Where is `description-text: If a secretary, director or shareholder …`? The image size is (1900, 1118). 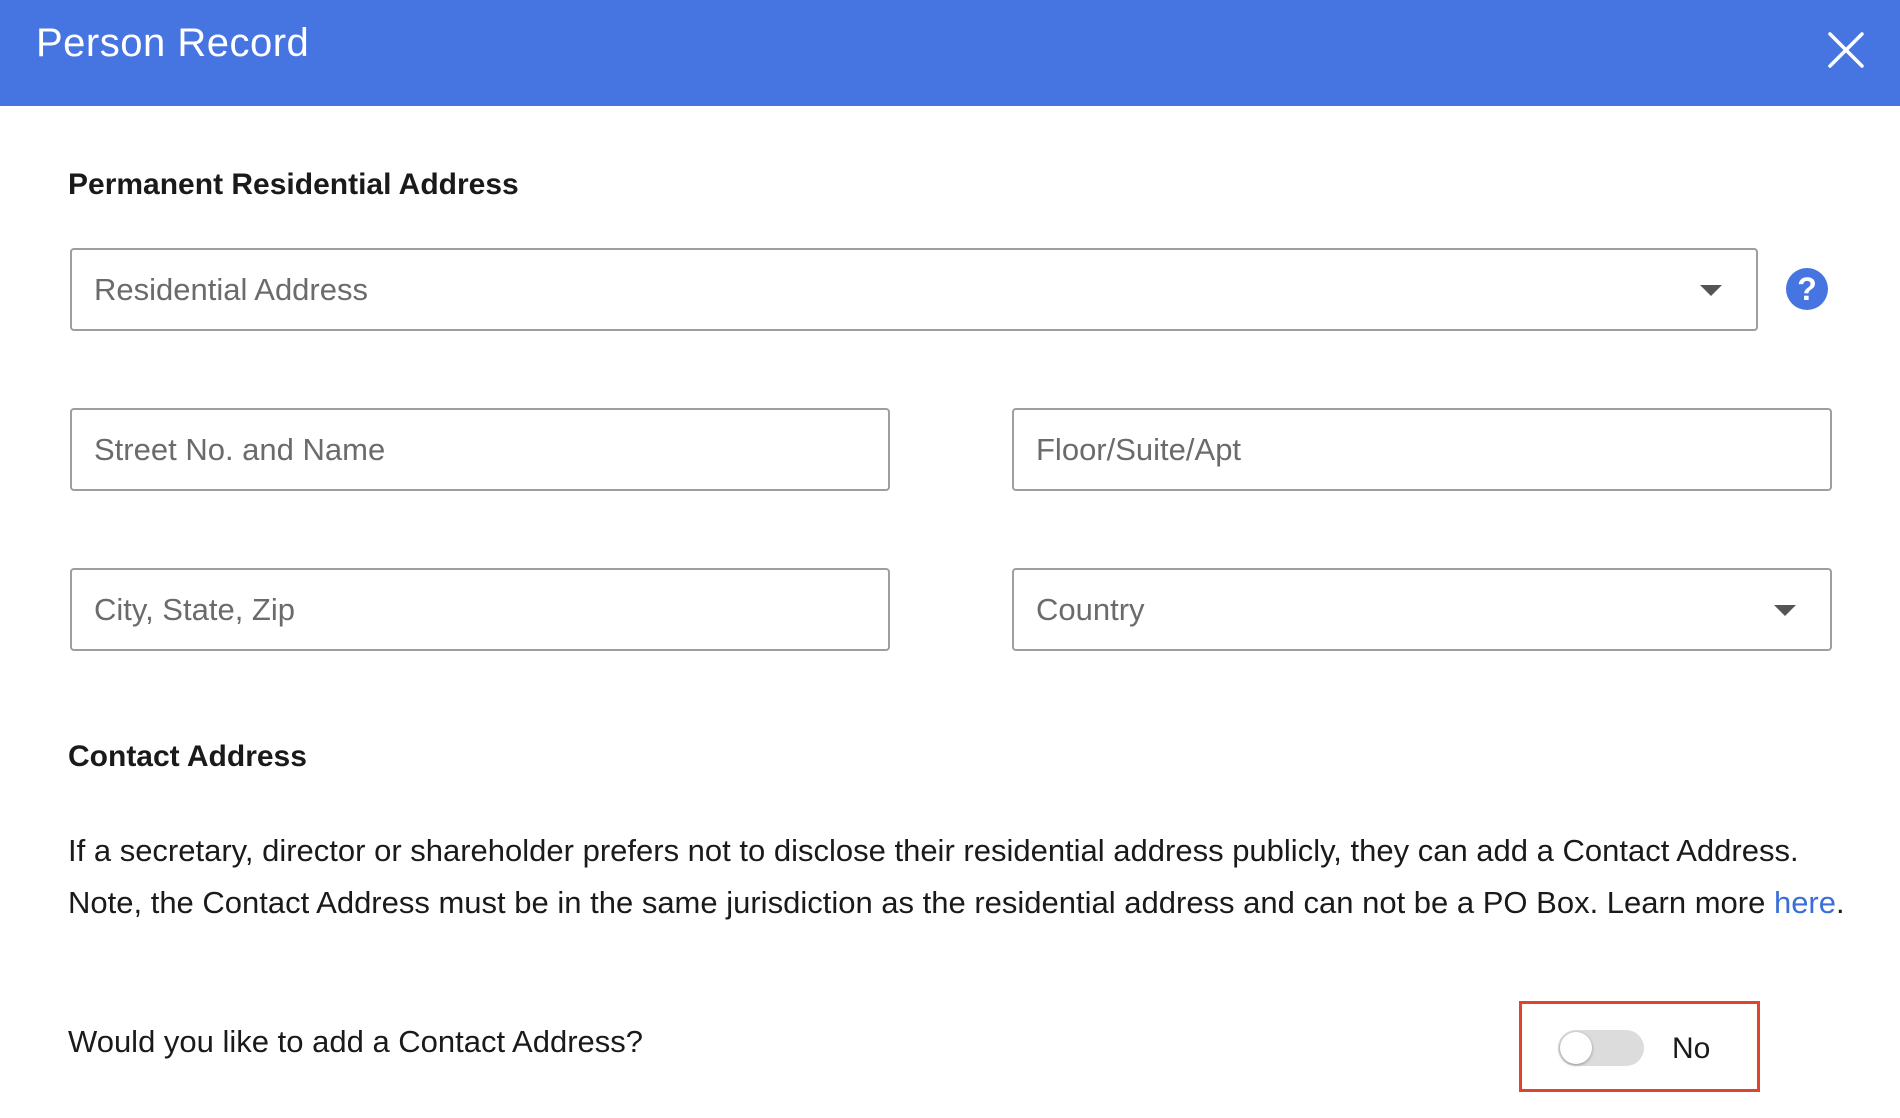 description-text: If a secretary, director or shareholder … is located at coordinates (933, 876).